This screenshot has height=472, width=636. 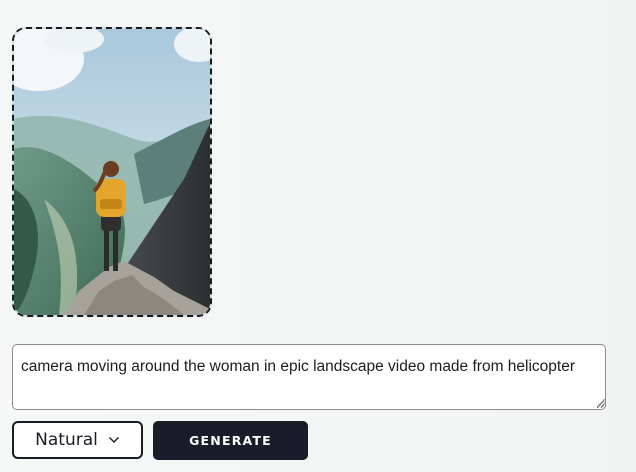 What do you see at coordinates (113, 440) in the screenshot?
I see `chevron-down-icon` at bounding box center [113, 440].